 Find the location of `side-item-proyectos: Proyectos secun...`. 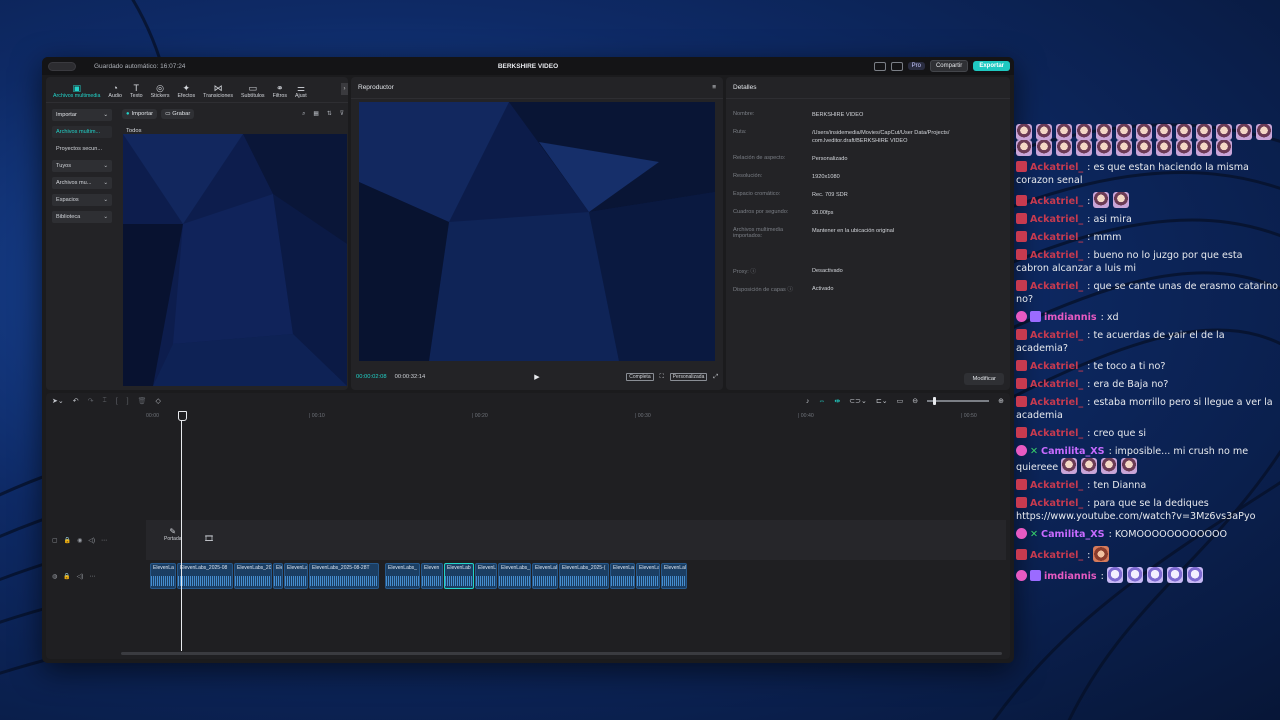

side-item-proyectos: Proyectos secun... is located at coordinates (82, 149).